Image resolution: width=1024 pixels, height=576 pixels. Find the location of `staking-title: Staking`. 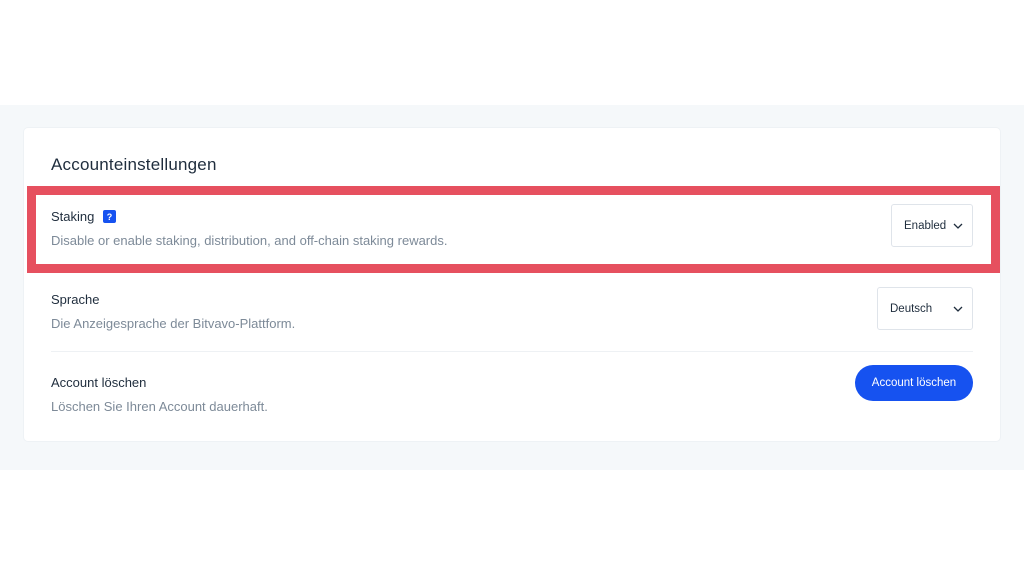

staking-title: Staking is located at coordinates (73, 216).